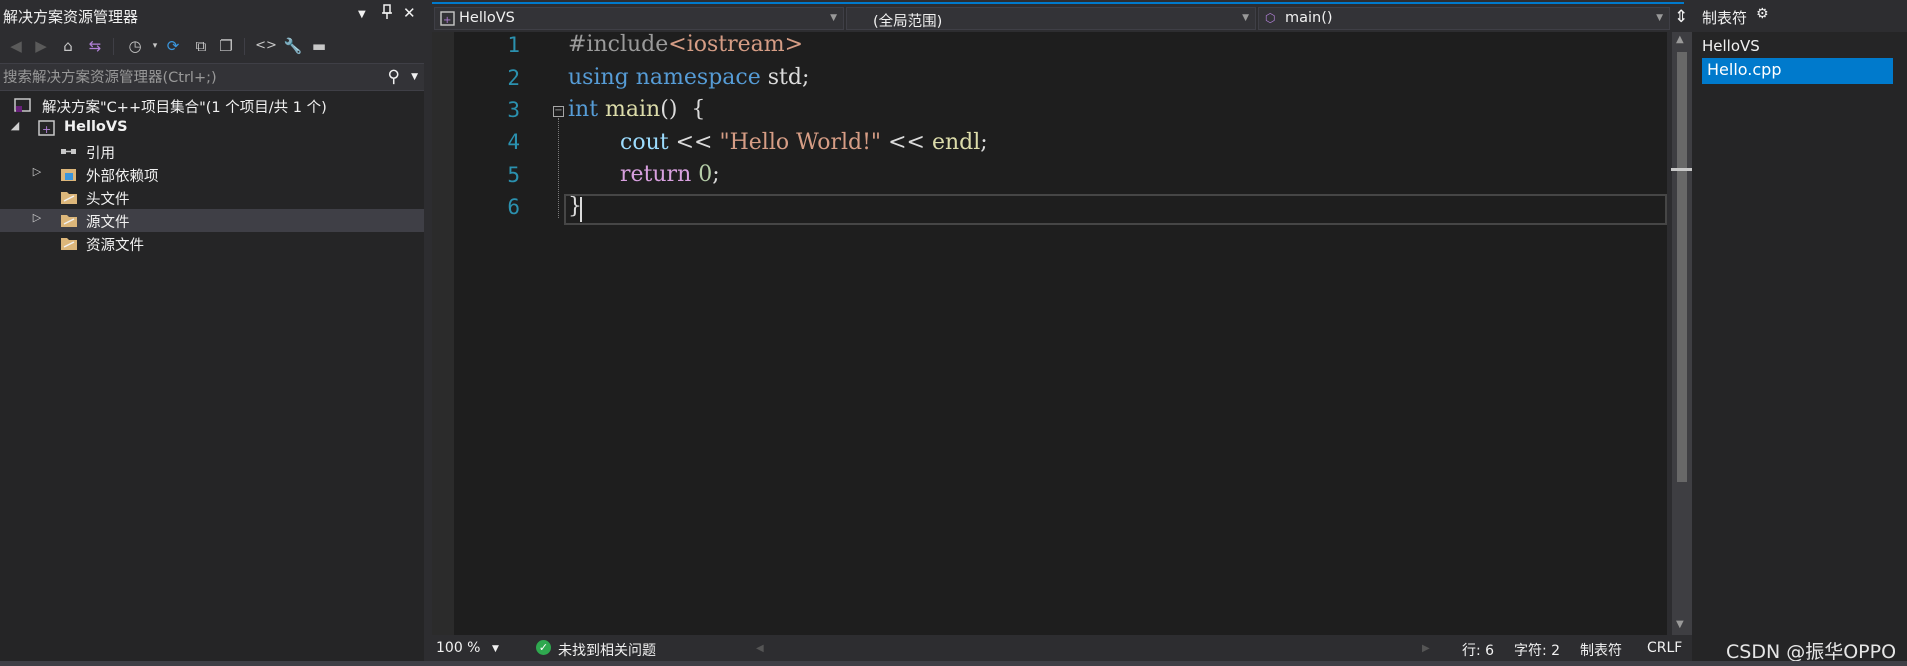  What do you see at coordinates (184, 108) in the screenshot?
I see `solution-label: 解决方案"C++项目集合"(1 个项目/共 1 个)` at bounding box center [184, 108].